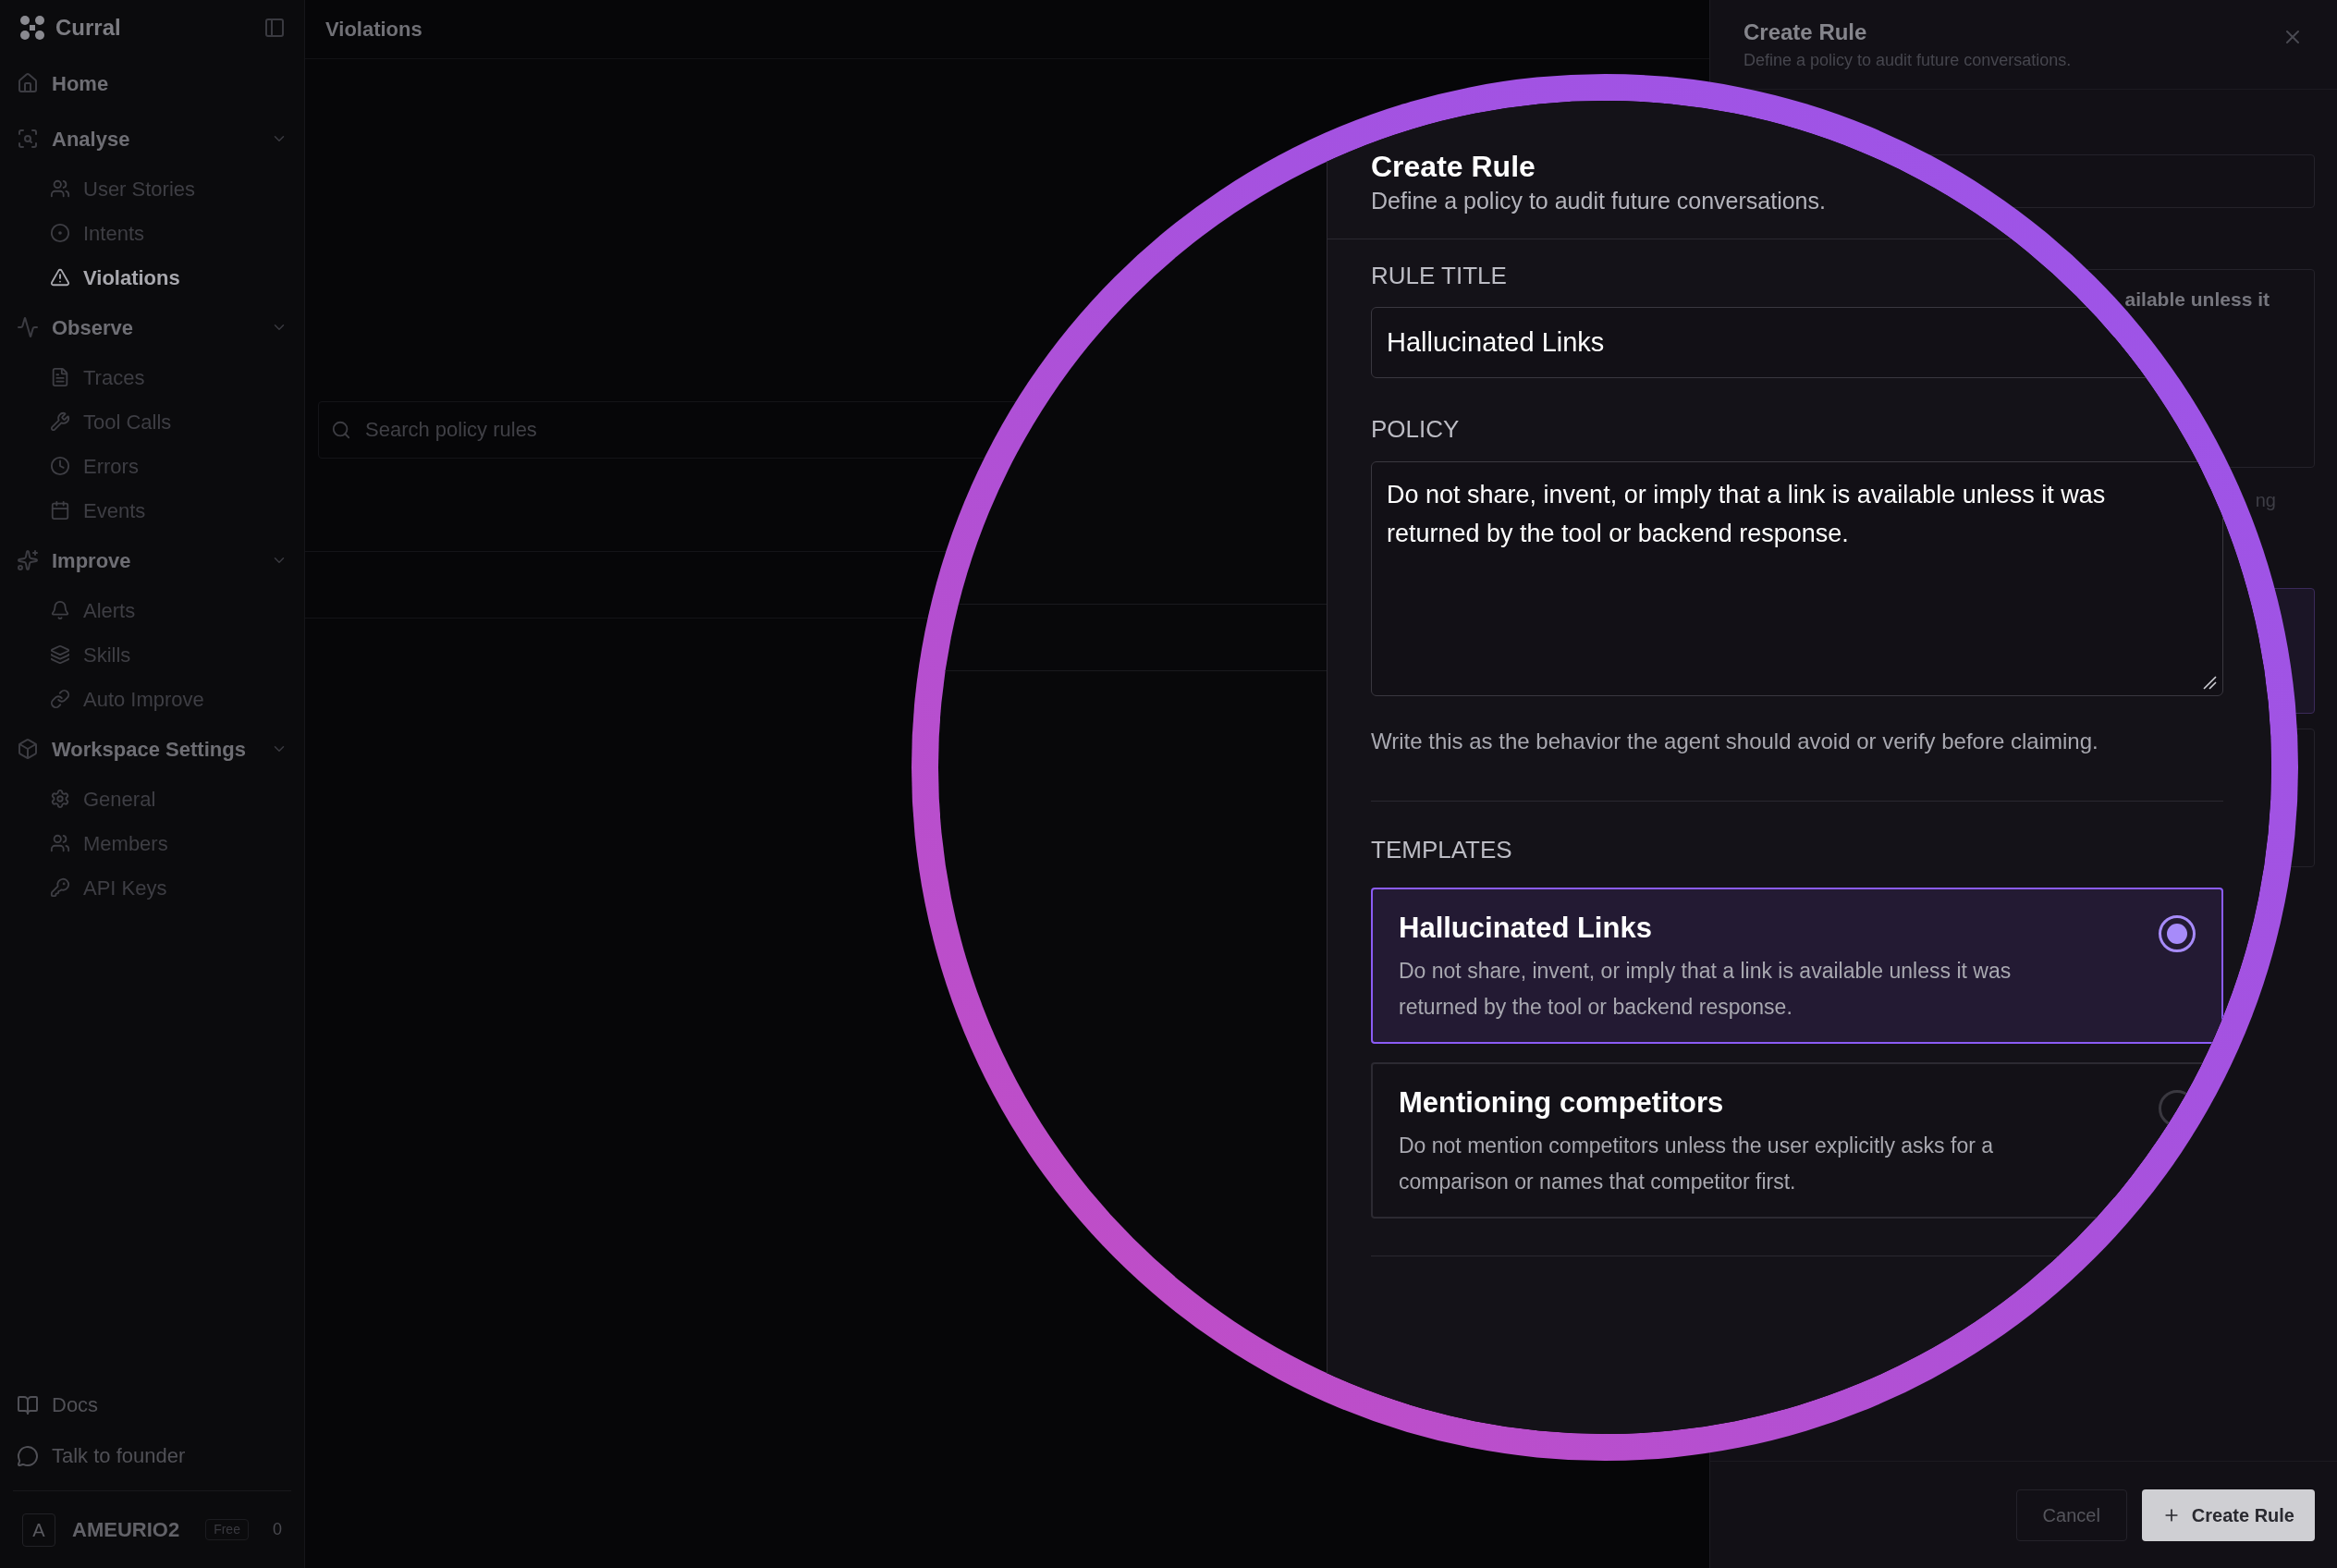 The height and width of the screenshot is (1568, 2337). I want to click on section-label: TEMPLATES, so click(1442, 850).